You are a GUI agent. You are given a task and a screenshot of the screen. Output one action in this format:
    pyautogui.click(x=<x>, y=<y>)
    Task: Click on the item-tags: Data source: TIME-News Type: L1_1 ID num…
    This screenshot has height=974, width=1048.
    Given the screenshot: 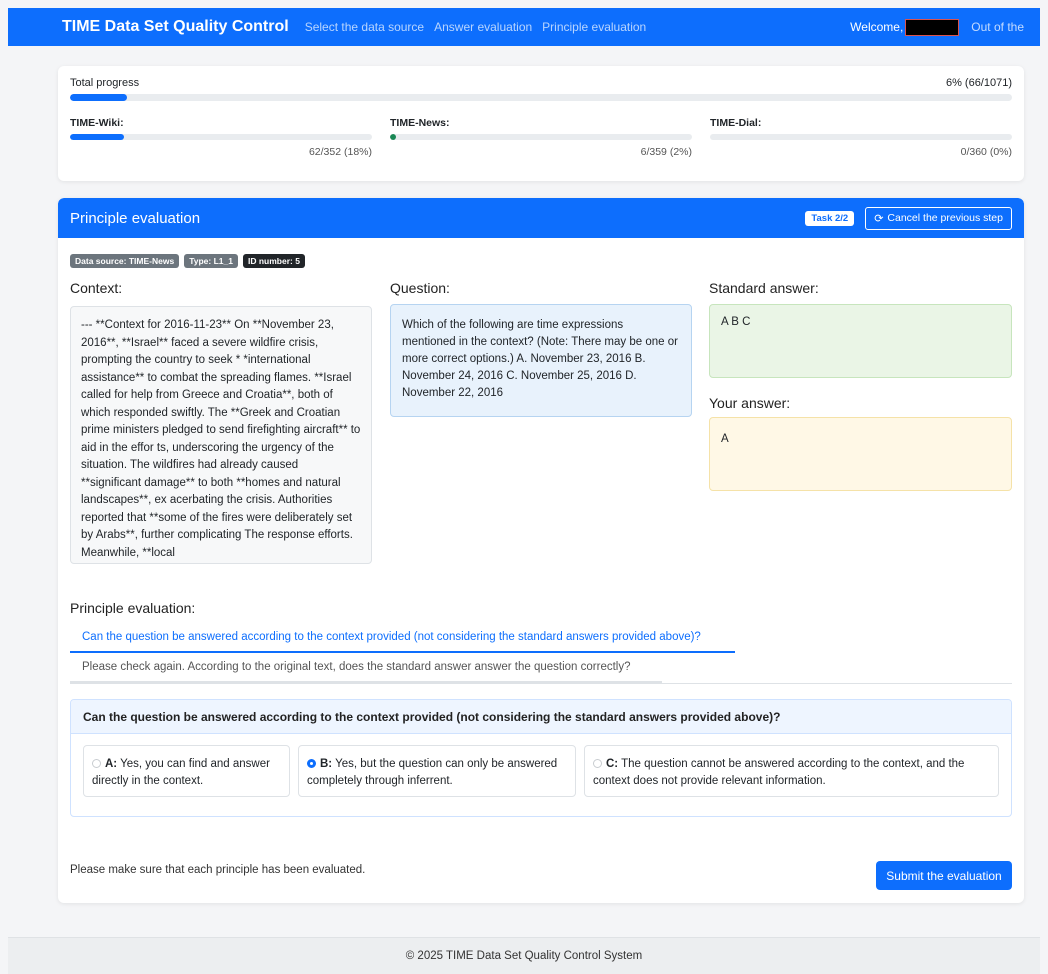 What is the action you would take?
    pyautogui.click(x=187, y=261)
    